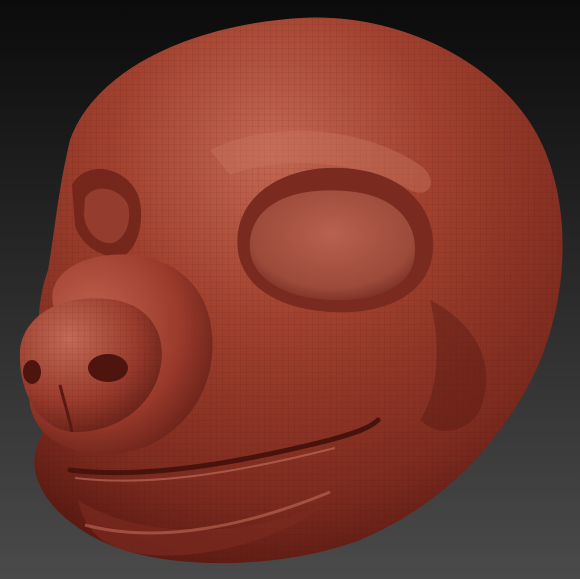  I want to click on near-eye-opening, so click(332, 245).